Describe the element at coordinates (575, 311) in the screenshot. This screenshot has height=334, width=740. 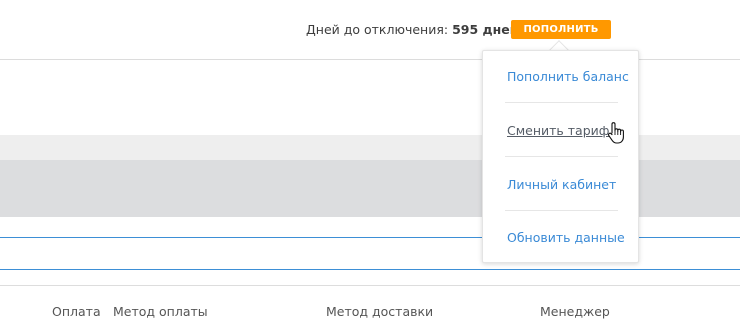
I see `column-header-manager: Менеджер` at that location.